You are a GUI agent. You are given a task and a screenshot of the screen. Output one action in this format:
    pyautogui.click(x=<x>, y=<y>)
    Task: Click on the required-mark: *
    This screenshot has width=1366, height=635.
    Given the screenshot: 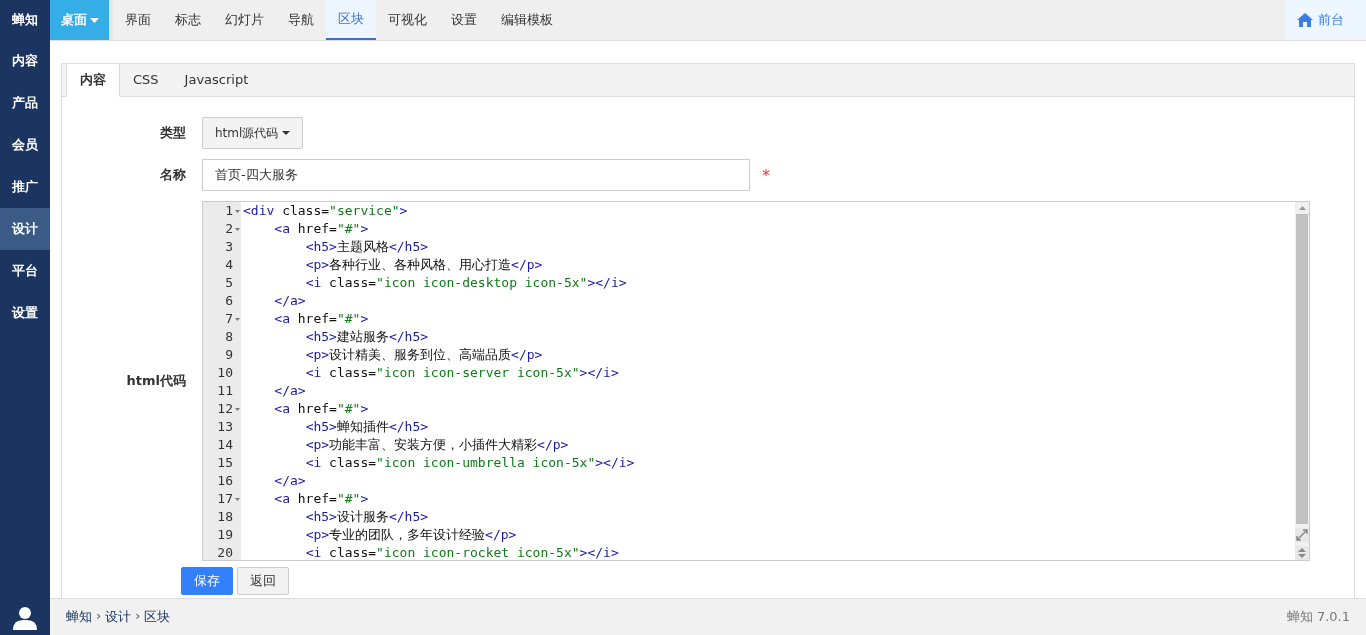 What is the action you would take?
    pyautogui.click(x=766, y=175)
    